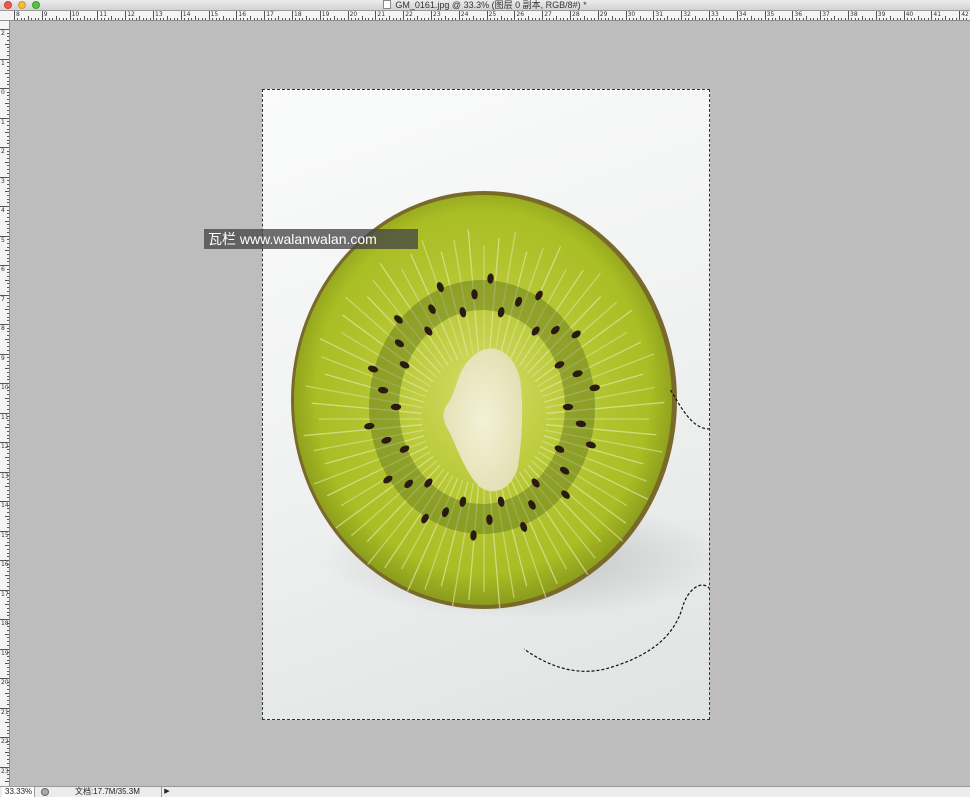 The image size is (970, 797). I want to click on ruler-number: 0, so click(3, 92).